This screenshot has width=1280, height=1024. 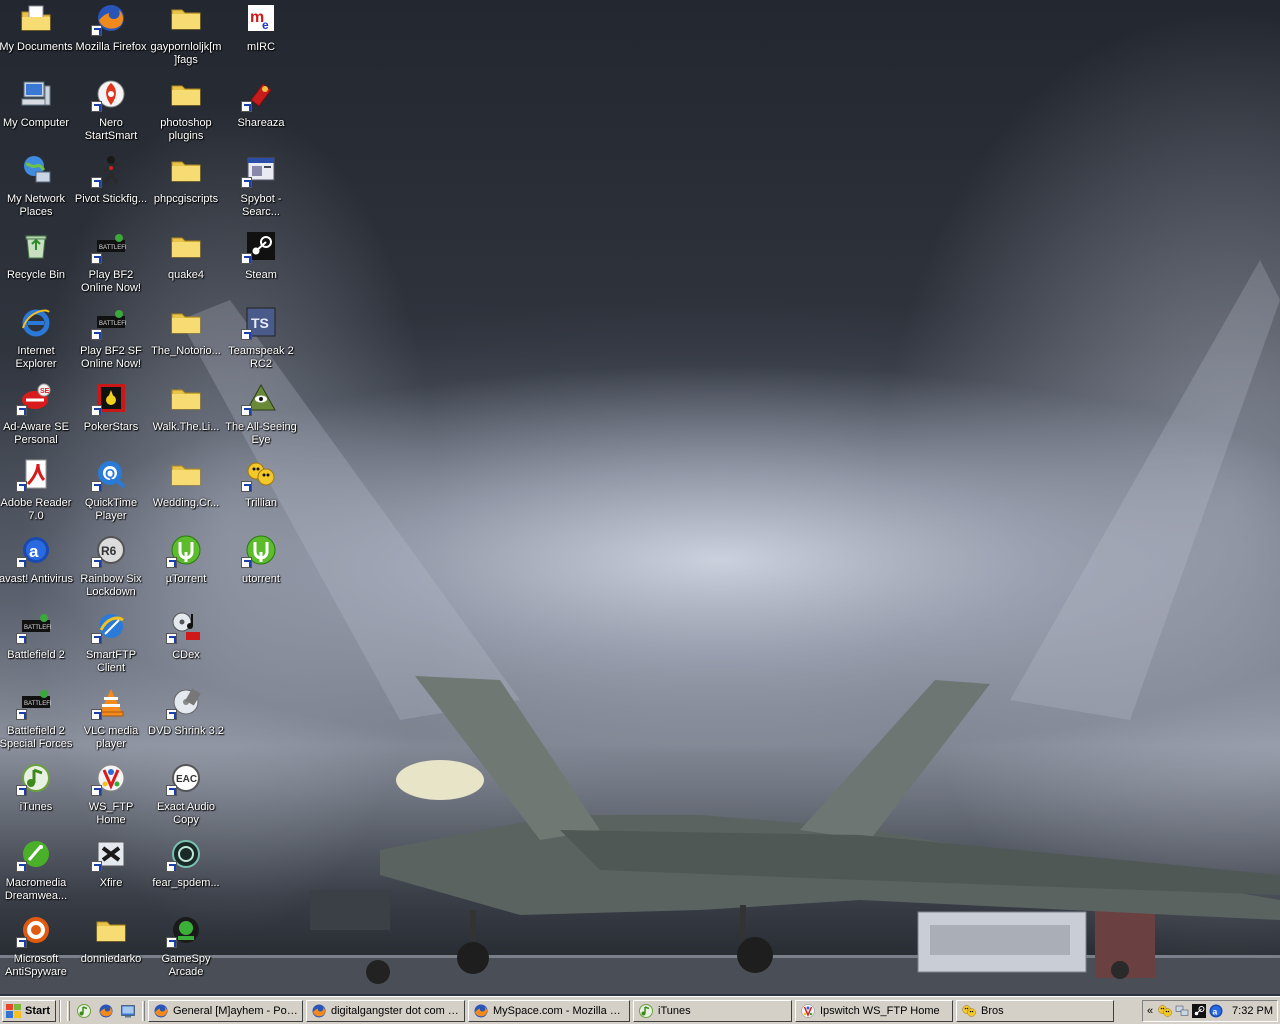 What do you see at coordinates (37, 721) in the screenshot?
I see `desktop-icon: BATTLEFIELD Battlefield 2 Special Forces` at bounding box center [37, 721].